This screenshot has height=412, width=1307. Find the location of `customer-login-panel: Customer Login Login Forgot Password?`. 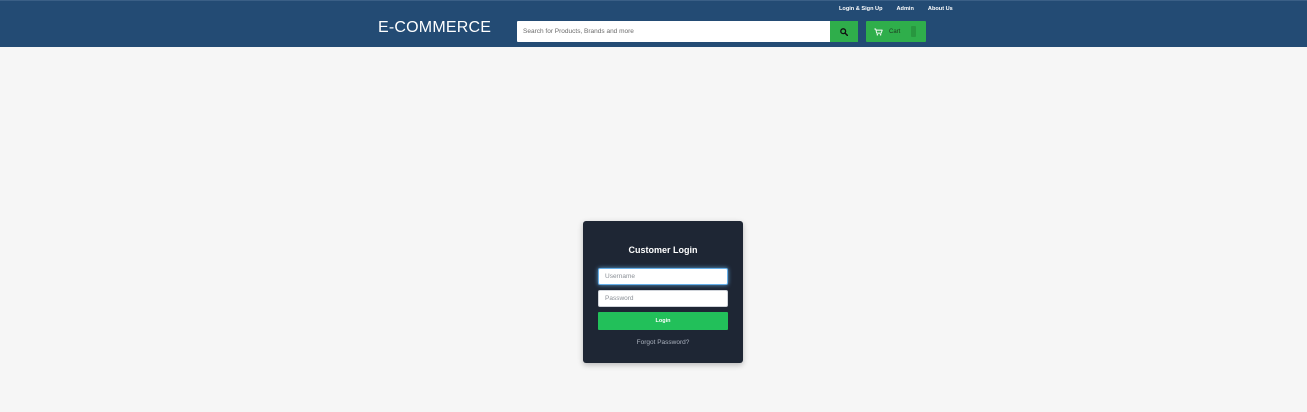

customer-login-panel: Customer Login Login Forgot Password? is located at coordinates (663, 292).